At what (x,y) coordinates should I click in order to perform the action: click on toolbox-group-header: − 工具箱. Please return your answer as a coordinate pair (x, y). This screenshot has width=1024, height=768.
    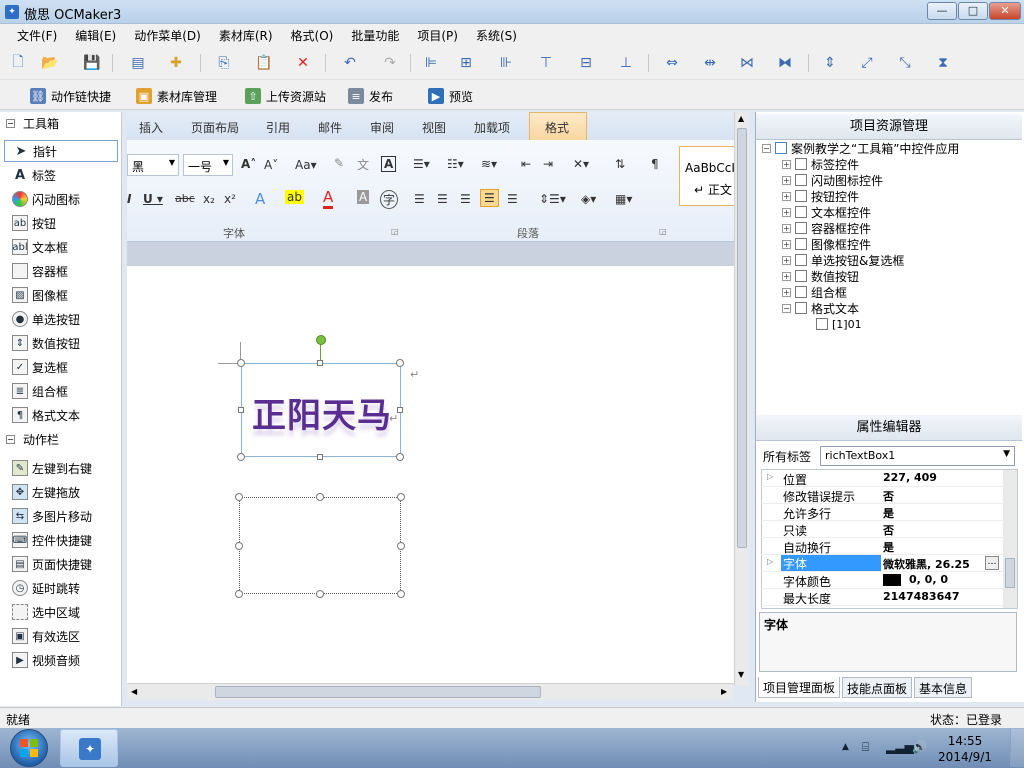
    Looking at the image, I should click on (61, 123).